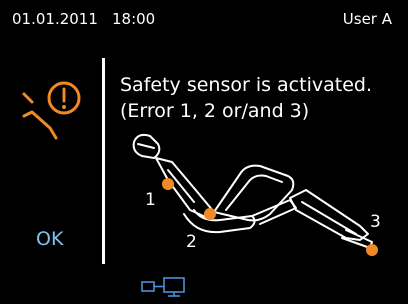 This screenshot has width=408, height=304. Describe the element at coordinates (163, 287) in the screenshot. I see `network-connection-icon` at that location.